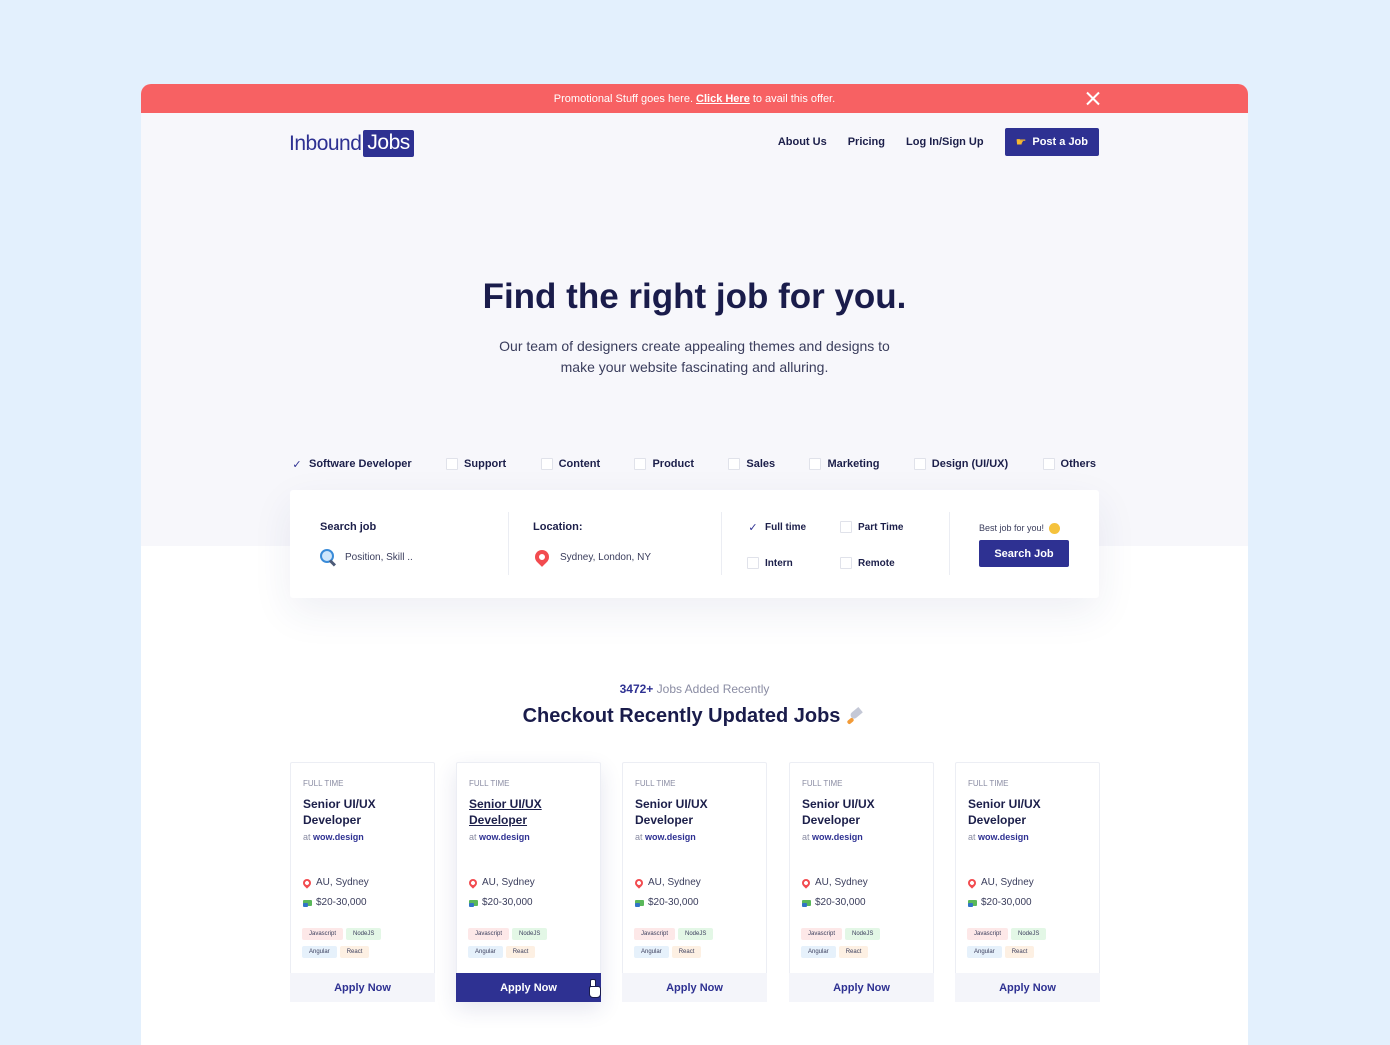  Describe the element at coordinates (664, 464) in the screenshot. I see `category-product: Product` at that location.